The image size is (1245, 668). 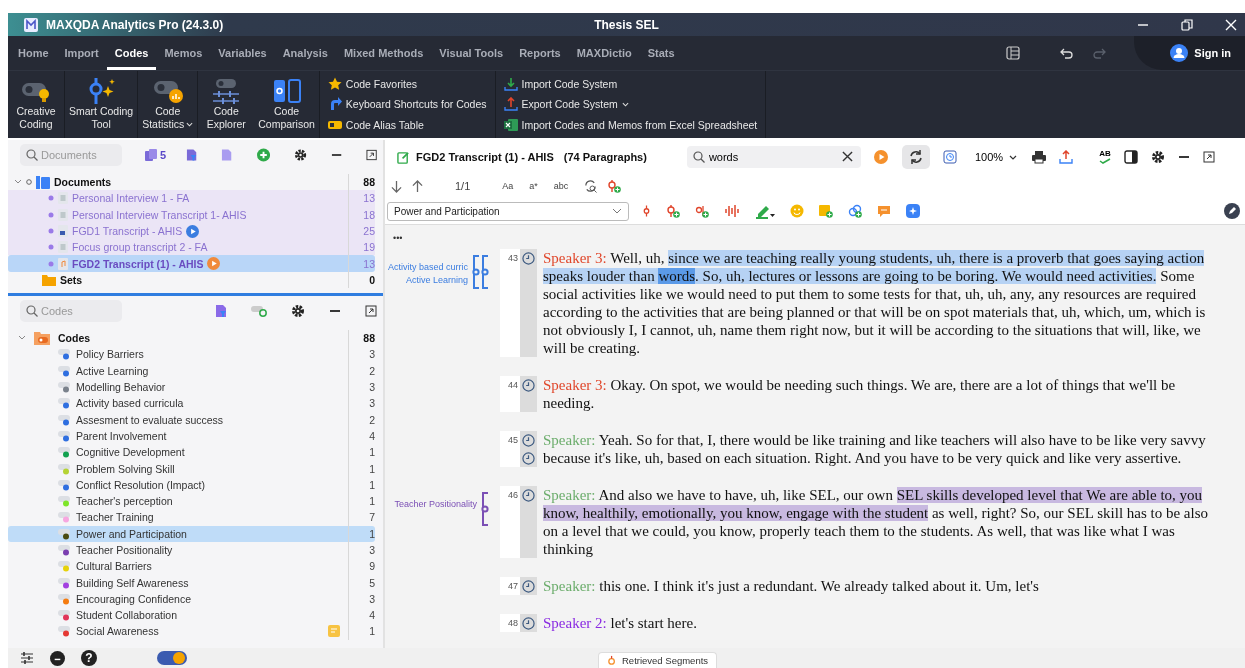 What do you see at coordinates (407, 84) in the screenshot?
I see `ribbon-button: Code Favorites` at bounding box center [407, 84].